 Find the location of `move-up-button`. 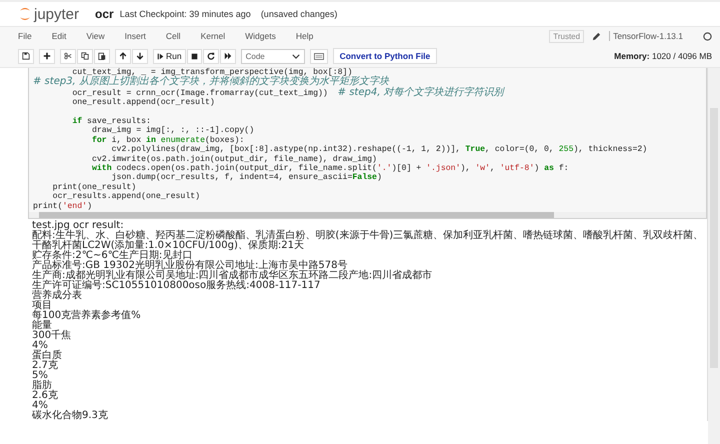

move-up-button is located at coordinates (123, 56).